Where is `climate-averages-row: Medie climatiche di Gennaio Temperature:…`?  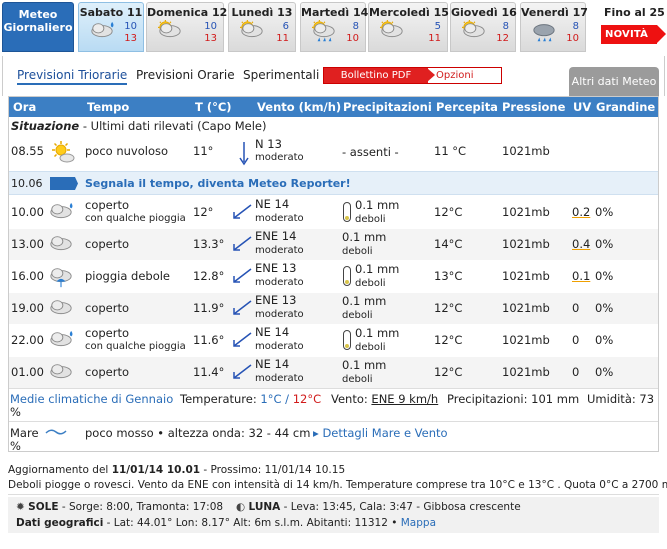 climate-averages-row: Medie climatiche di Gennaio Temperature:… is located at coordinates (333, 403).